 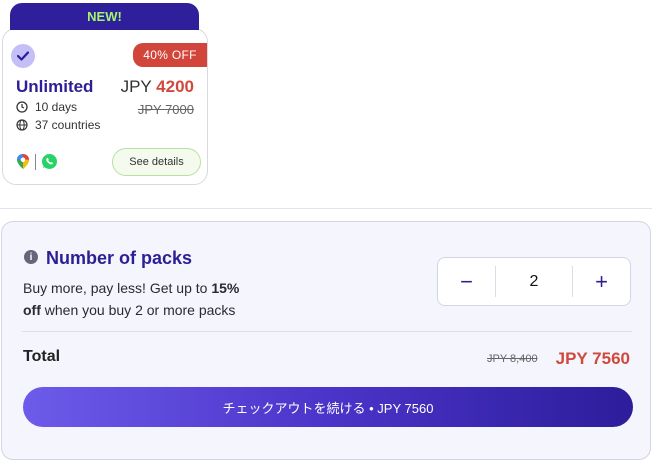 What do you see at coordinates (326, 208) in the screenshot?
I see `section-divider` at bounding box center [326, 208].